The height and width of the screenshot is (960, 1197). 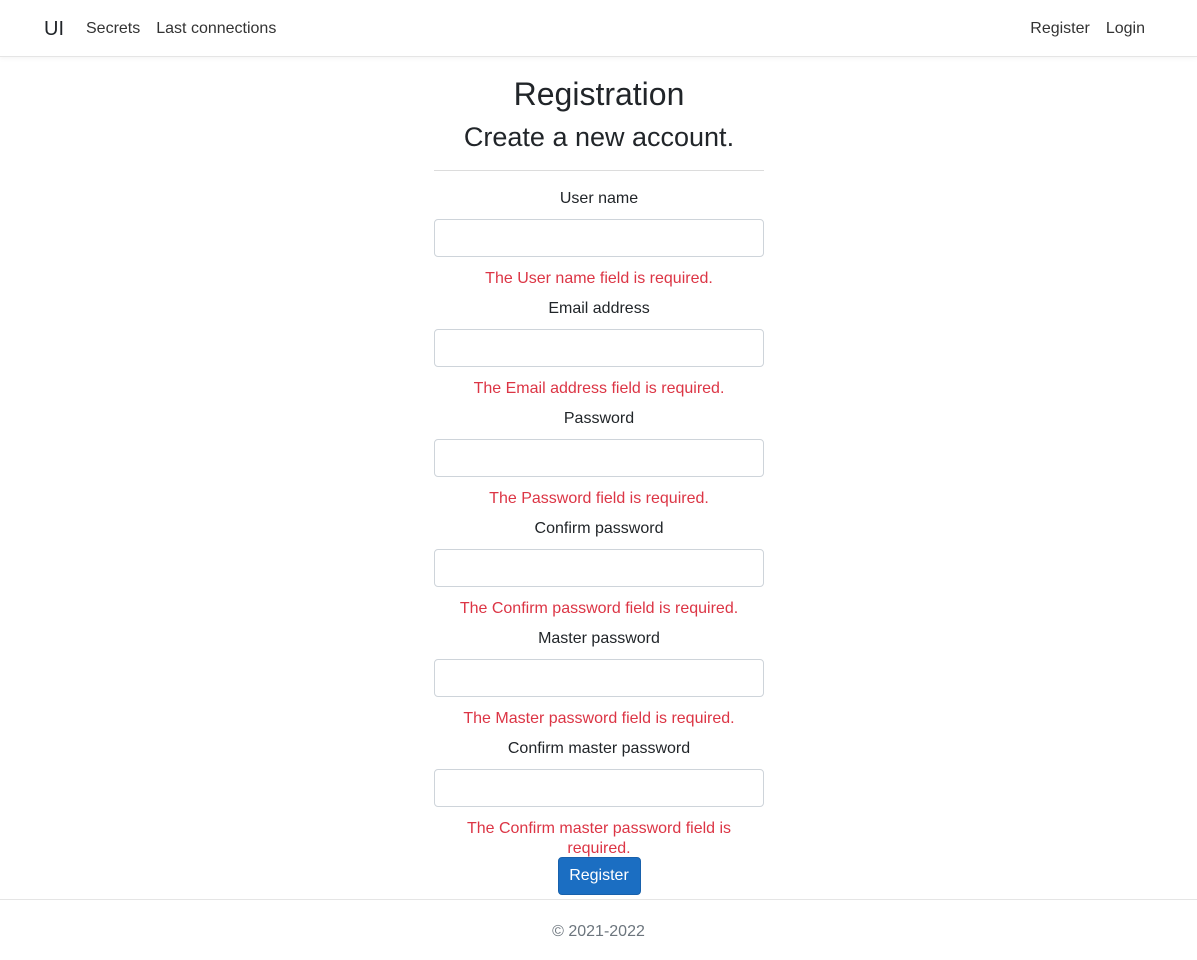 What do you see at coordinates (599, 308) in the screenshot?
I see `email-label: Email address` at bounding box center [599, 308].